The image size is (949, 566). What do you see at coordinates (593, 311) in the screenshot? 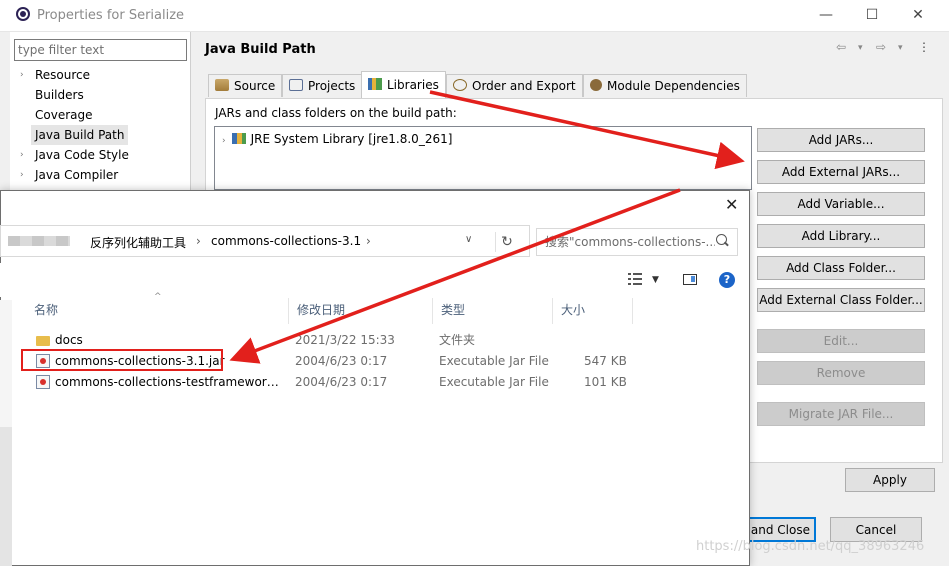
I see `column-header-size: 大小` at bounding box center [593, 311].